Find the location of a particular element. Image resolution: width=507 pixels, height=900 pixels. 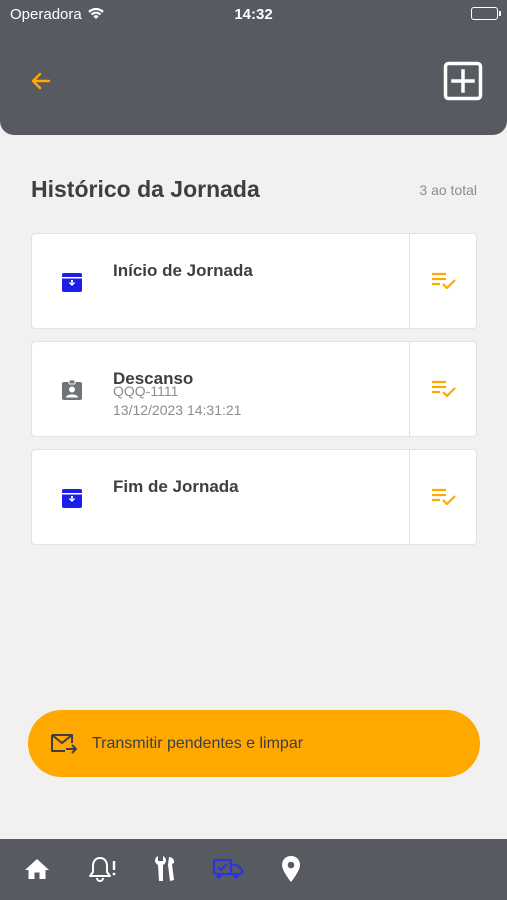

item-title: Início de Jornada is located at coordinates (183, 270).